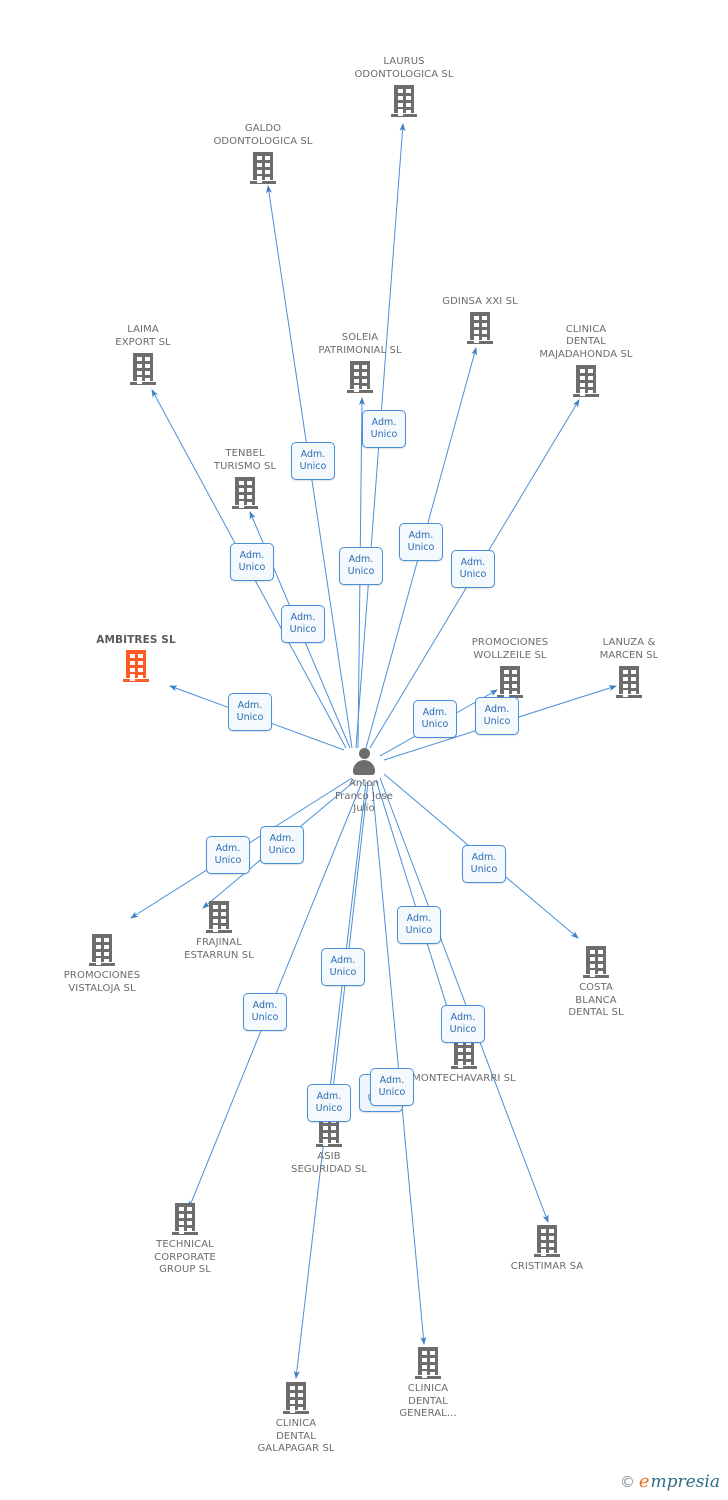  What do you see at coordinates (421, 542) in the screenshot?
I see `relation-chip-gdinsa: Adm. Unico` at bounding box center [421, 542].